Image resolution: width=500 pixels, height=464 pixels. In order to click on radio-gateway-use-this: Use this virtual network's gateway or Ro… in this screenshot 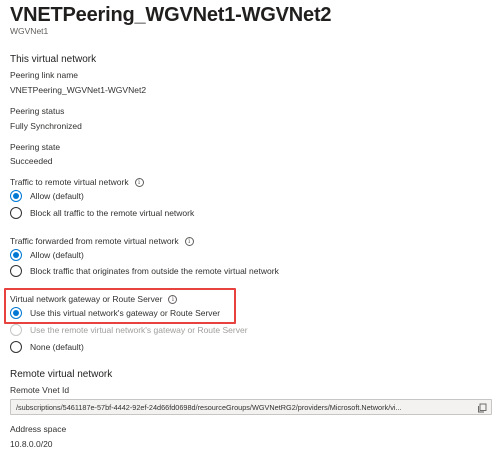, I will do `click(115, 313)`.